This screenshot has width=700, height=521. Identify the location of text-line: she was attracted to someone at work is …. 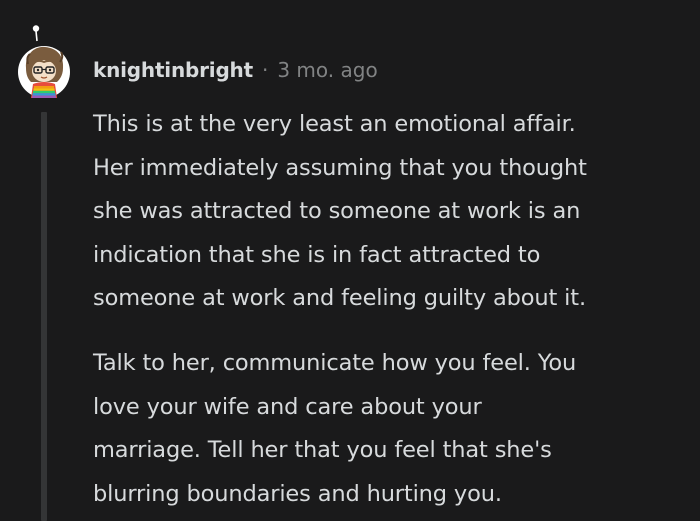
(337, 211).